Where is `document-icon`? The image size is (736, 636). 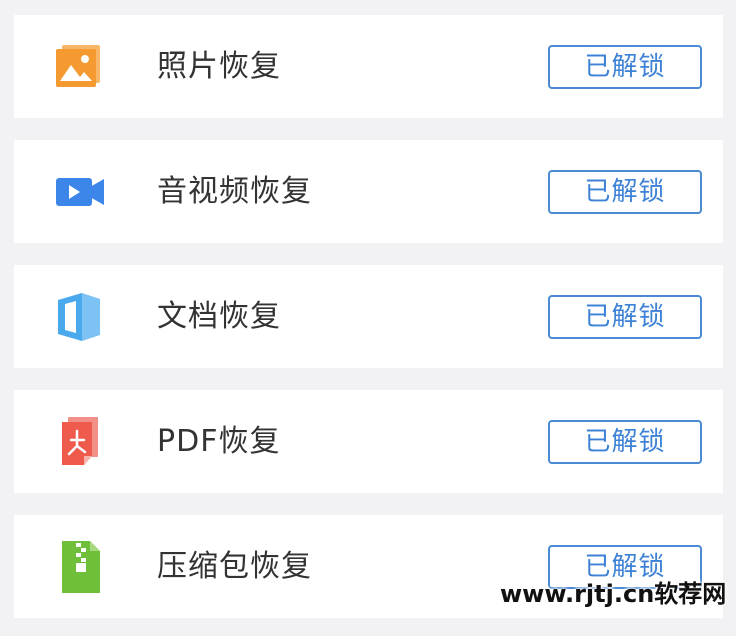
document-icon is located at coordinates (80, 317).